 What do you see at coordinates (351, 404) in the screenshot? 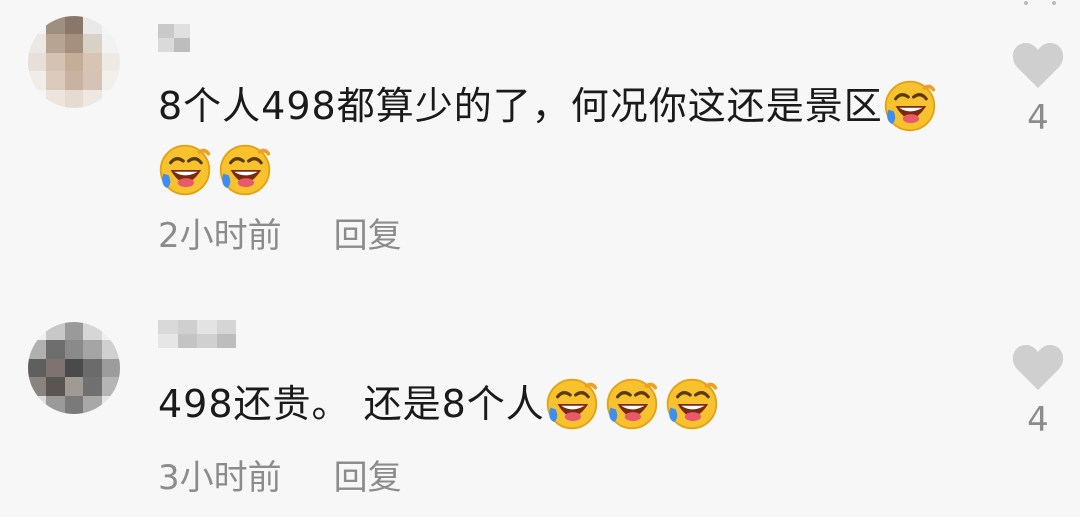
I see `comment-content: 498还贵。 还是8个人` at bounding box center [351, 404].